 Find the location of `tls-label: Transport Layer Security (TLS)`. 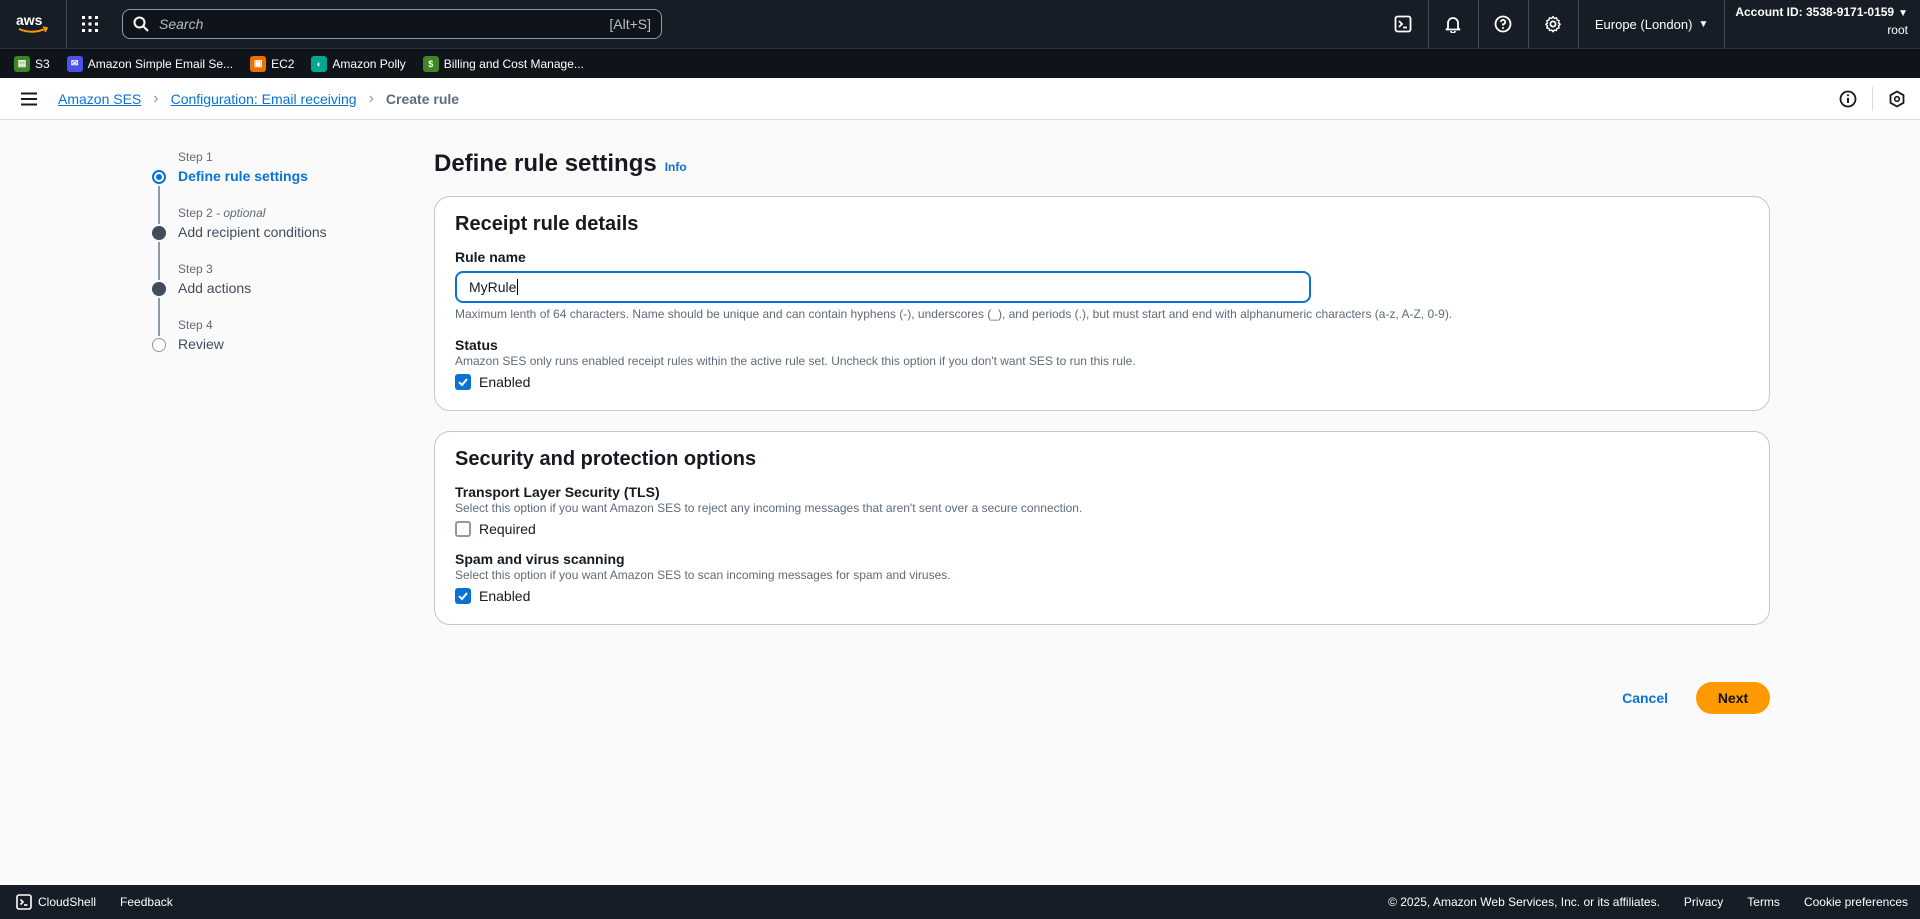

tls-label: Transport Layer Security (TLS) is located at coordinates (557, 492).